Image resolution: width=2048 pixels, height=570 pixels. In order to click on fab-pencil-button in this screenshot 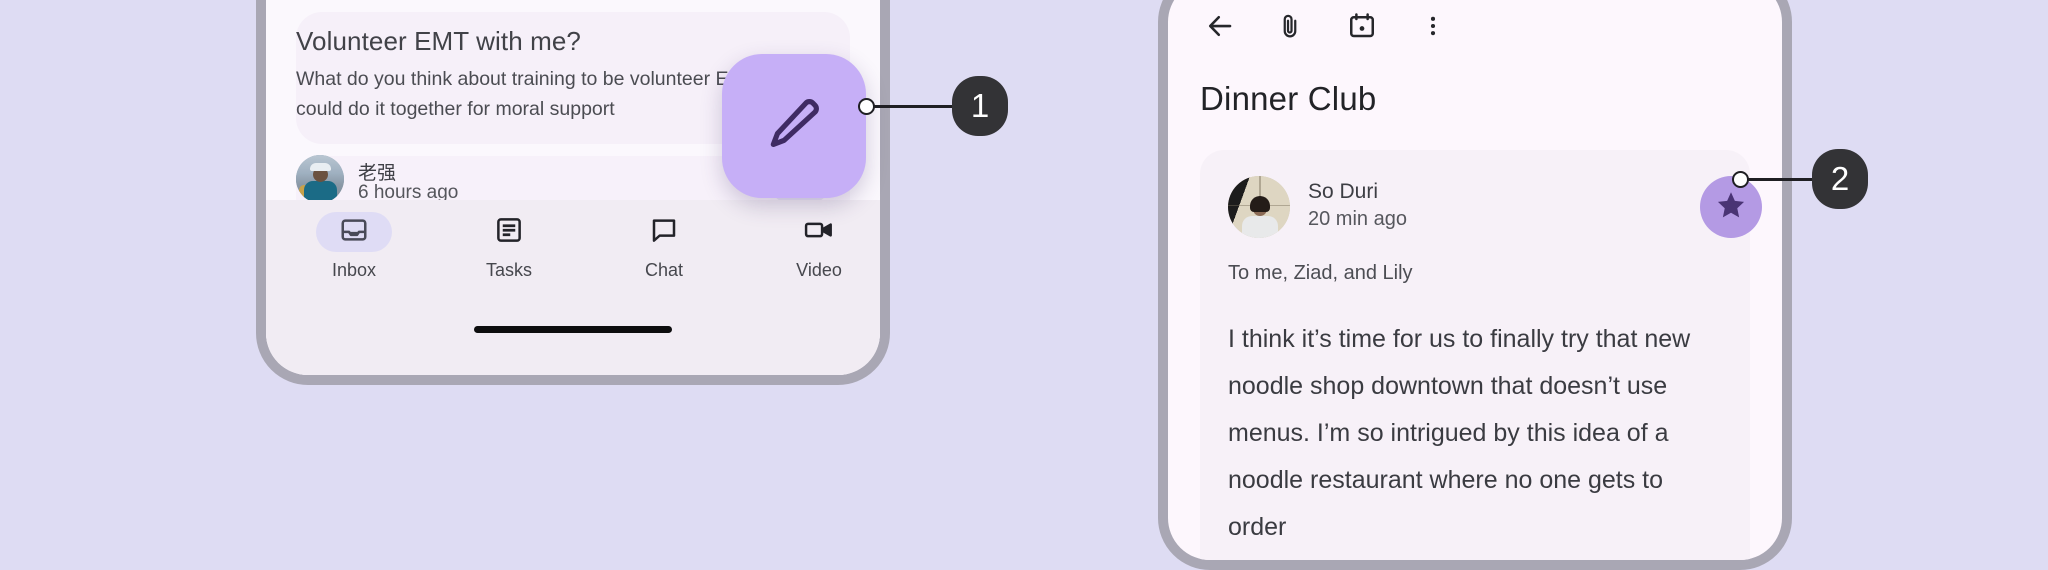, I will do `click(794, 126)`.